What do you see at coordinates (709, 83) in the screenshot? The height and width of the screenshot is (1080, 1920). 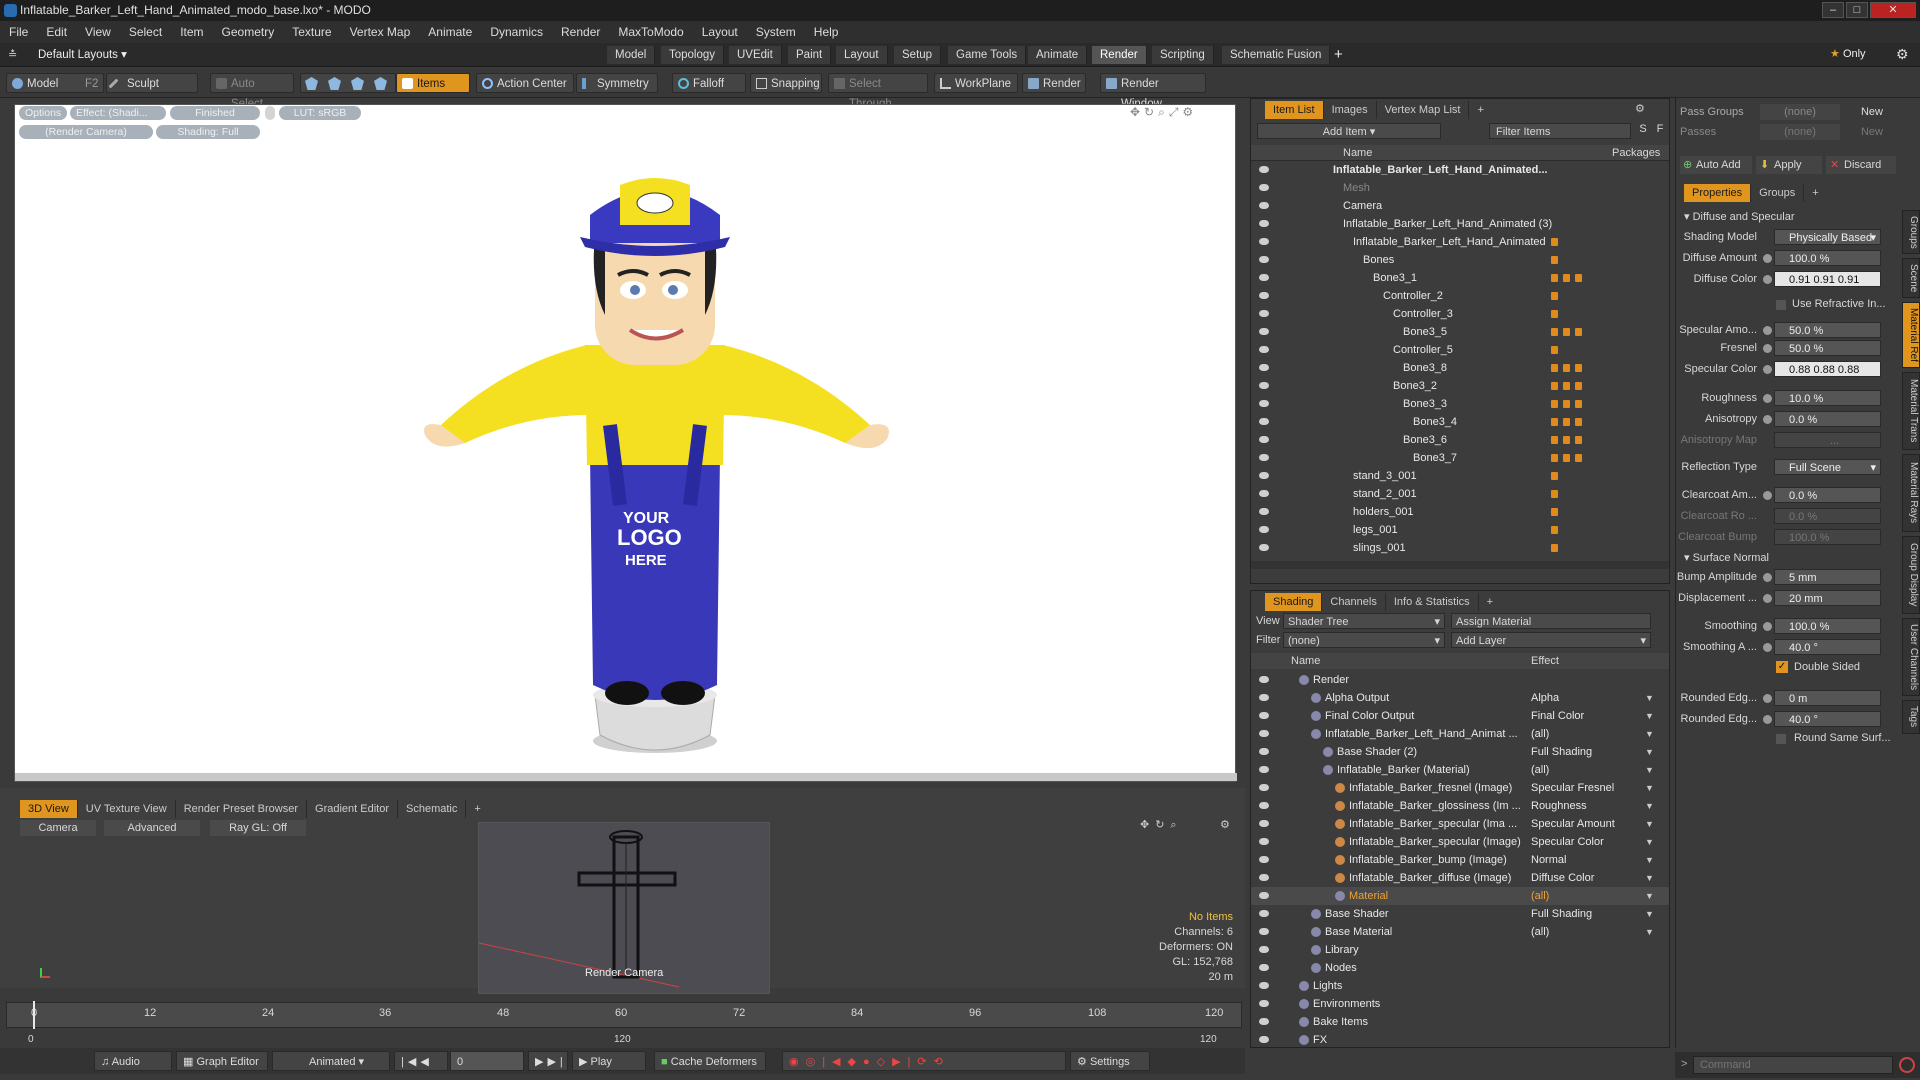 I see `falloff-button: Falloff` at bounding box center [709, 83].